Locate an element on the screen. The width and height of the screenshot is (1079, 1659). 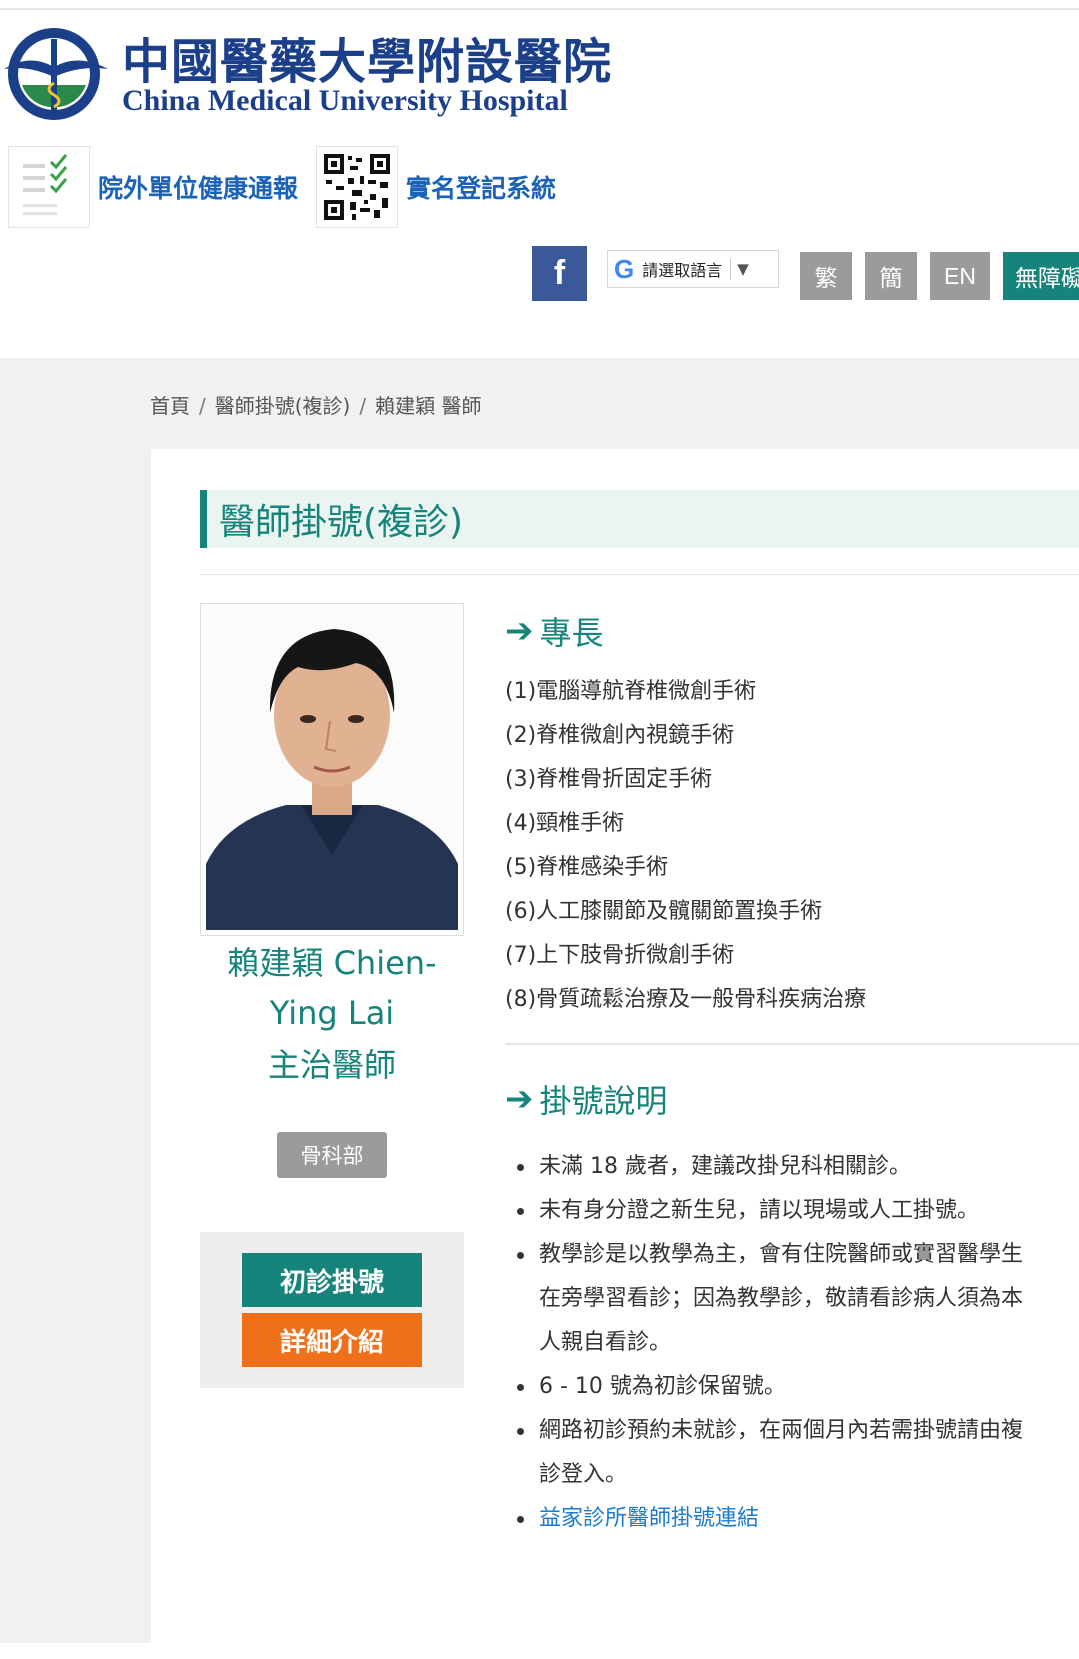
registration-notes-heading: ➔ 掛號說明 is located at coordinates (586, 1099).